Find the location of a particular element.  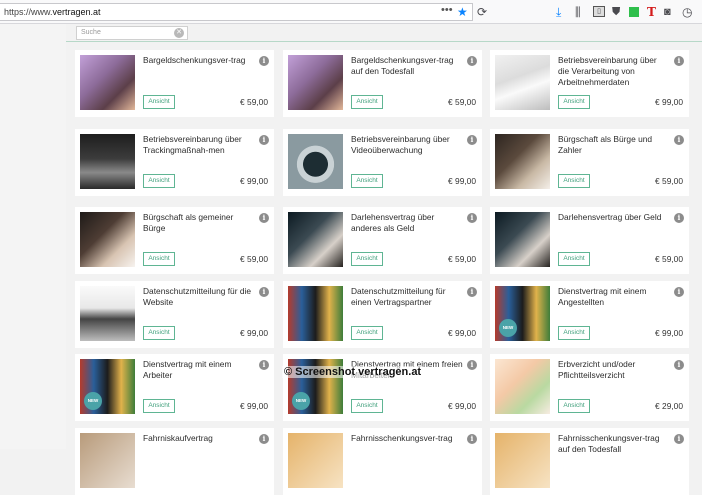

product-title: Datenschutzmitteilung für die Website is located at coordinates (199, 297).